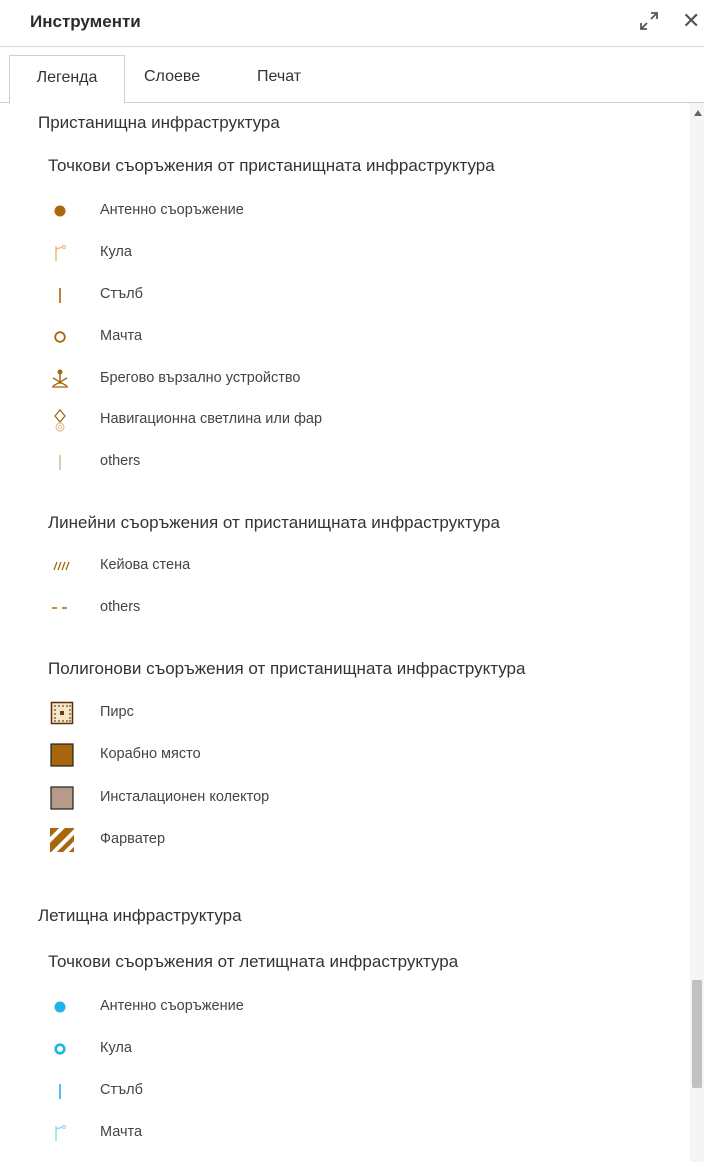  Describe the element at coordinates (62, 608) in the screenshot. I see `dashed-line-icon` at that location.